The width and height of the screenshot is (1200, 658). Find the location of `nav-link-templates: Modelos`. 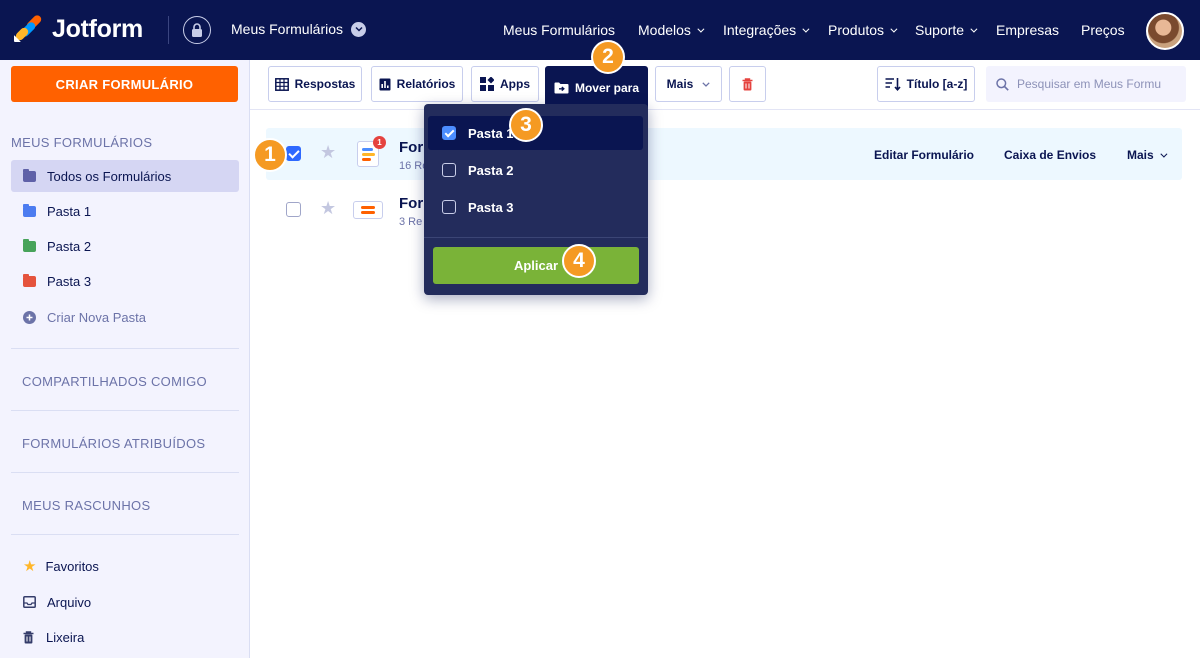

nav-link-templates: Modelos is located at coordinates (671, 30).